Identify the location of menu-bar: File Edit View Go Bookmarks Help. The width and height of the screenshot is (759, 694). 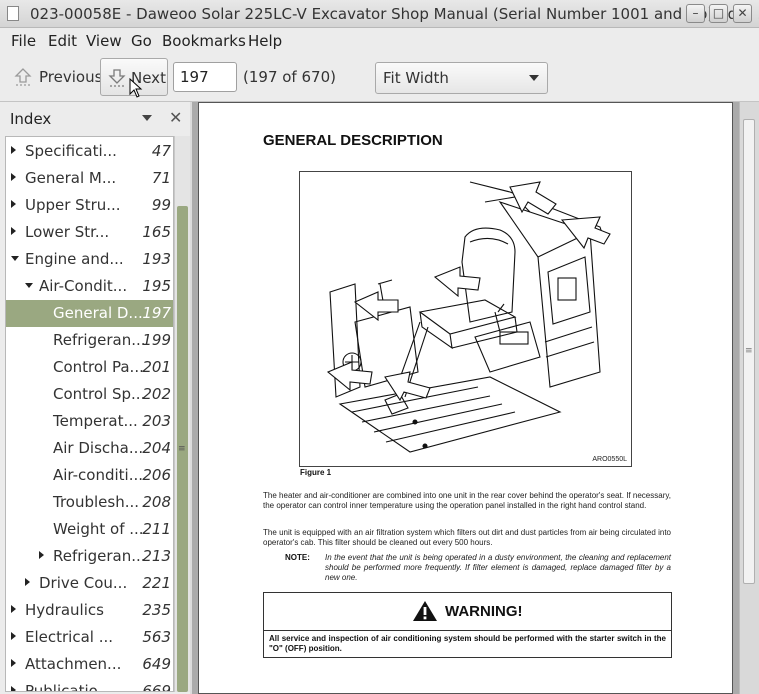
(379, 41).